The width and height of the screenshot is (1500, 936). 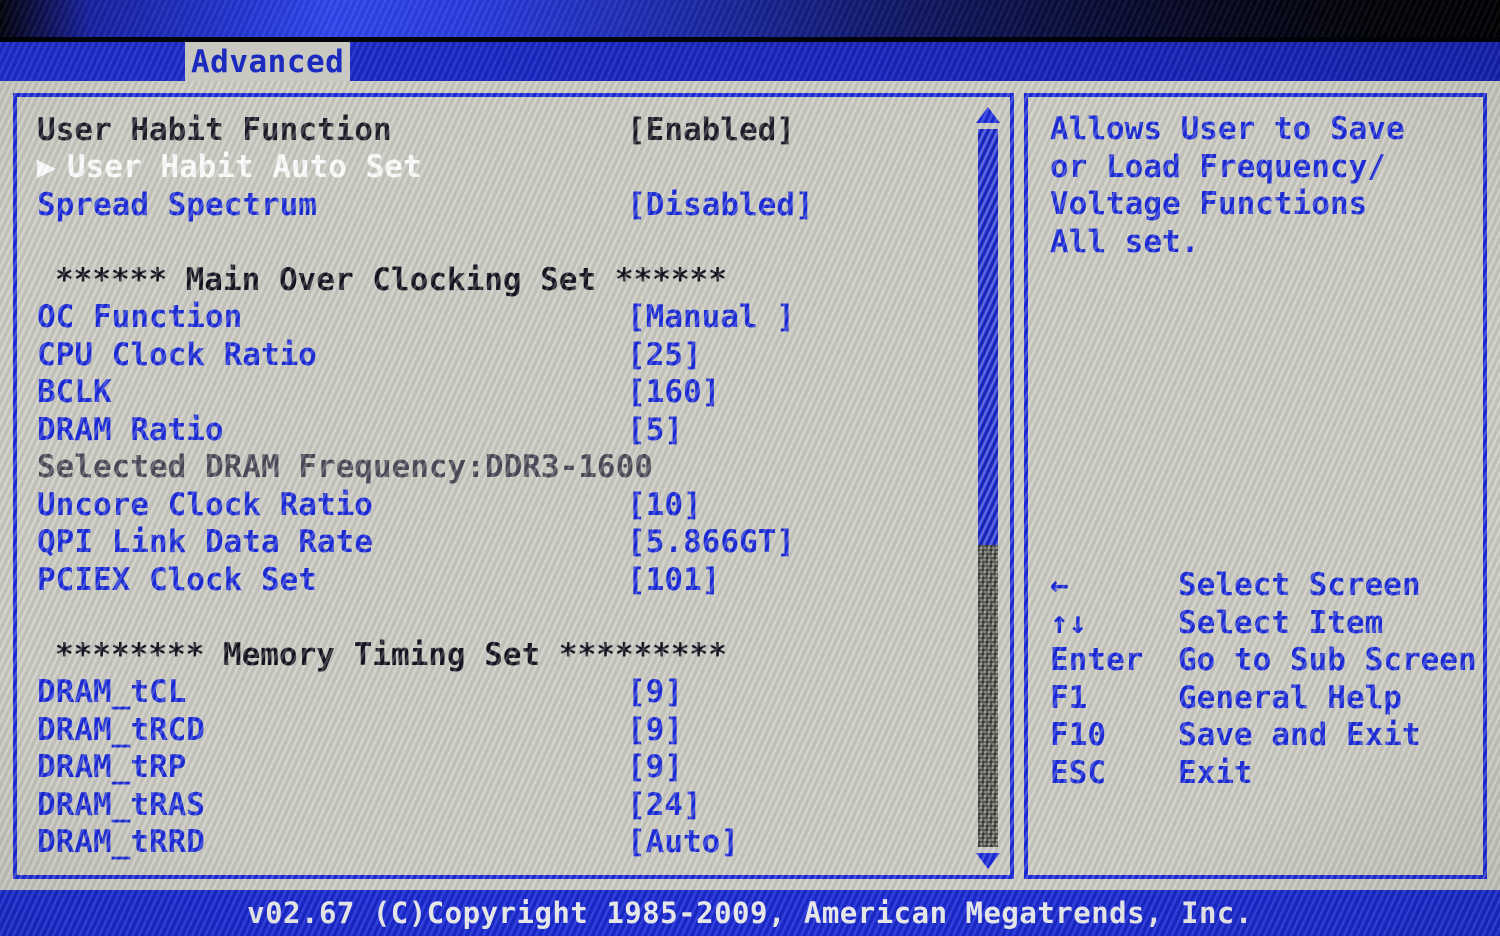 What do you see at coordinates (112, 767) in the screenshot?
I see `setting-label: DRAM_tRP` at bounding box center [112, 767].